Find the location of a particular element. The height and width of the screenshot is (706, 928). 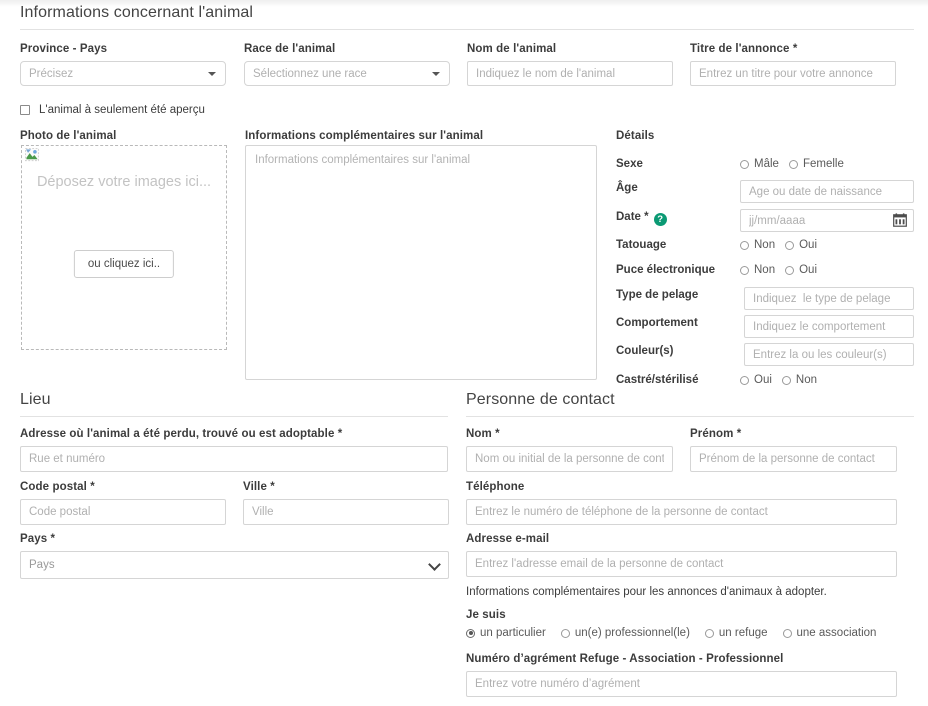

titre-annonce-input is located at coordinates (793, 73).